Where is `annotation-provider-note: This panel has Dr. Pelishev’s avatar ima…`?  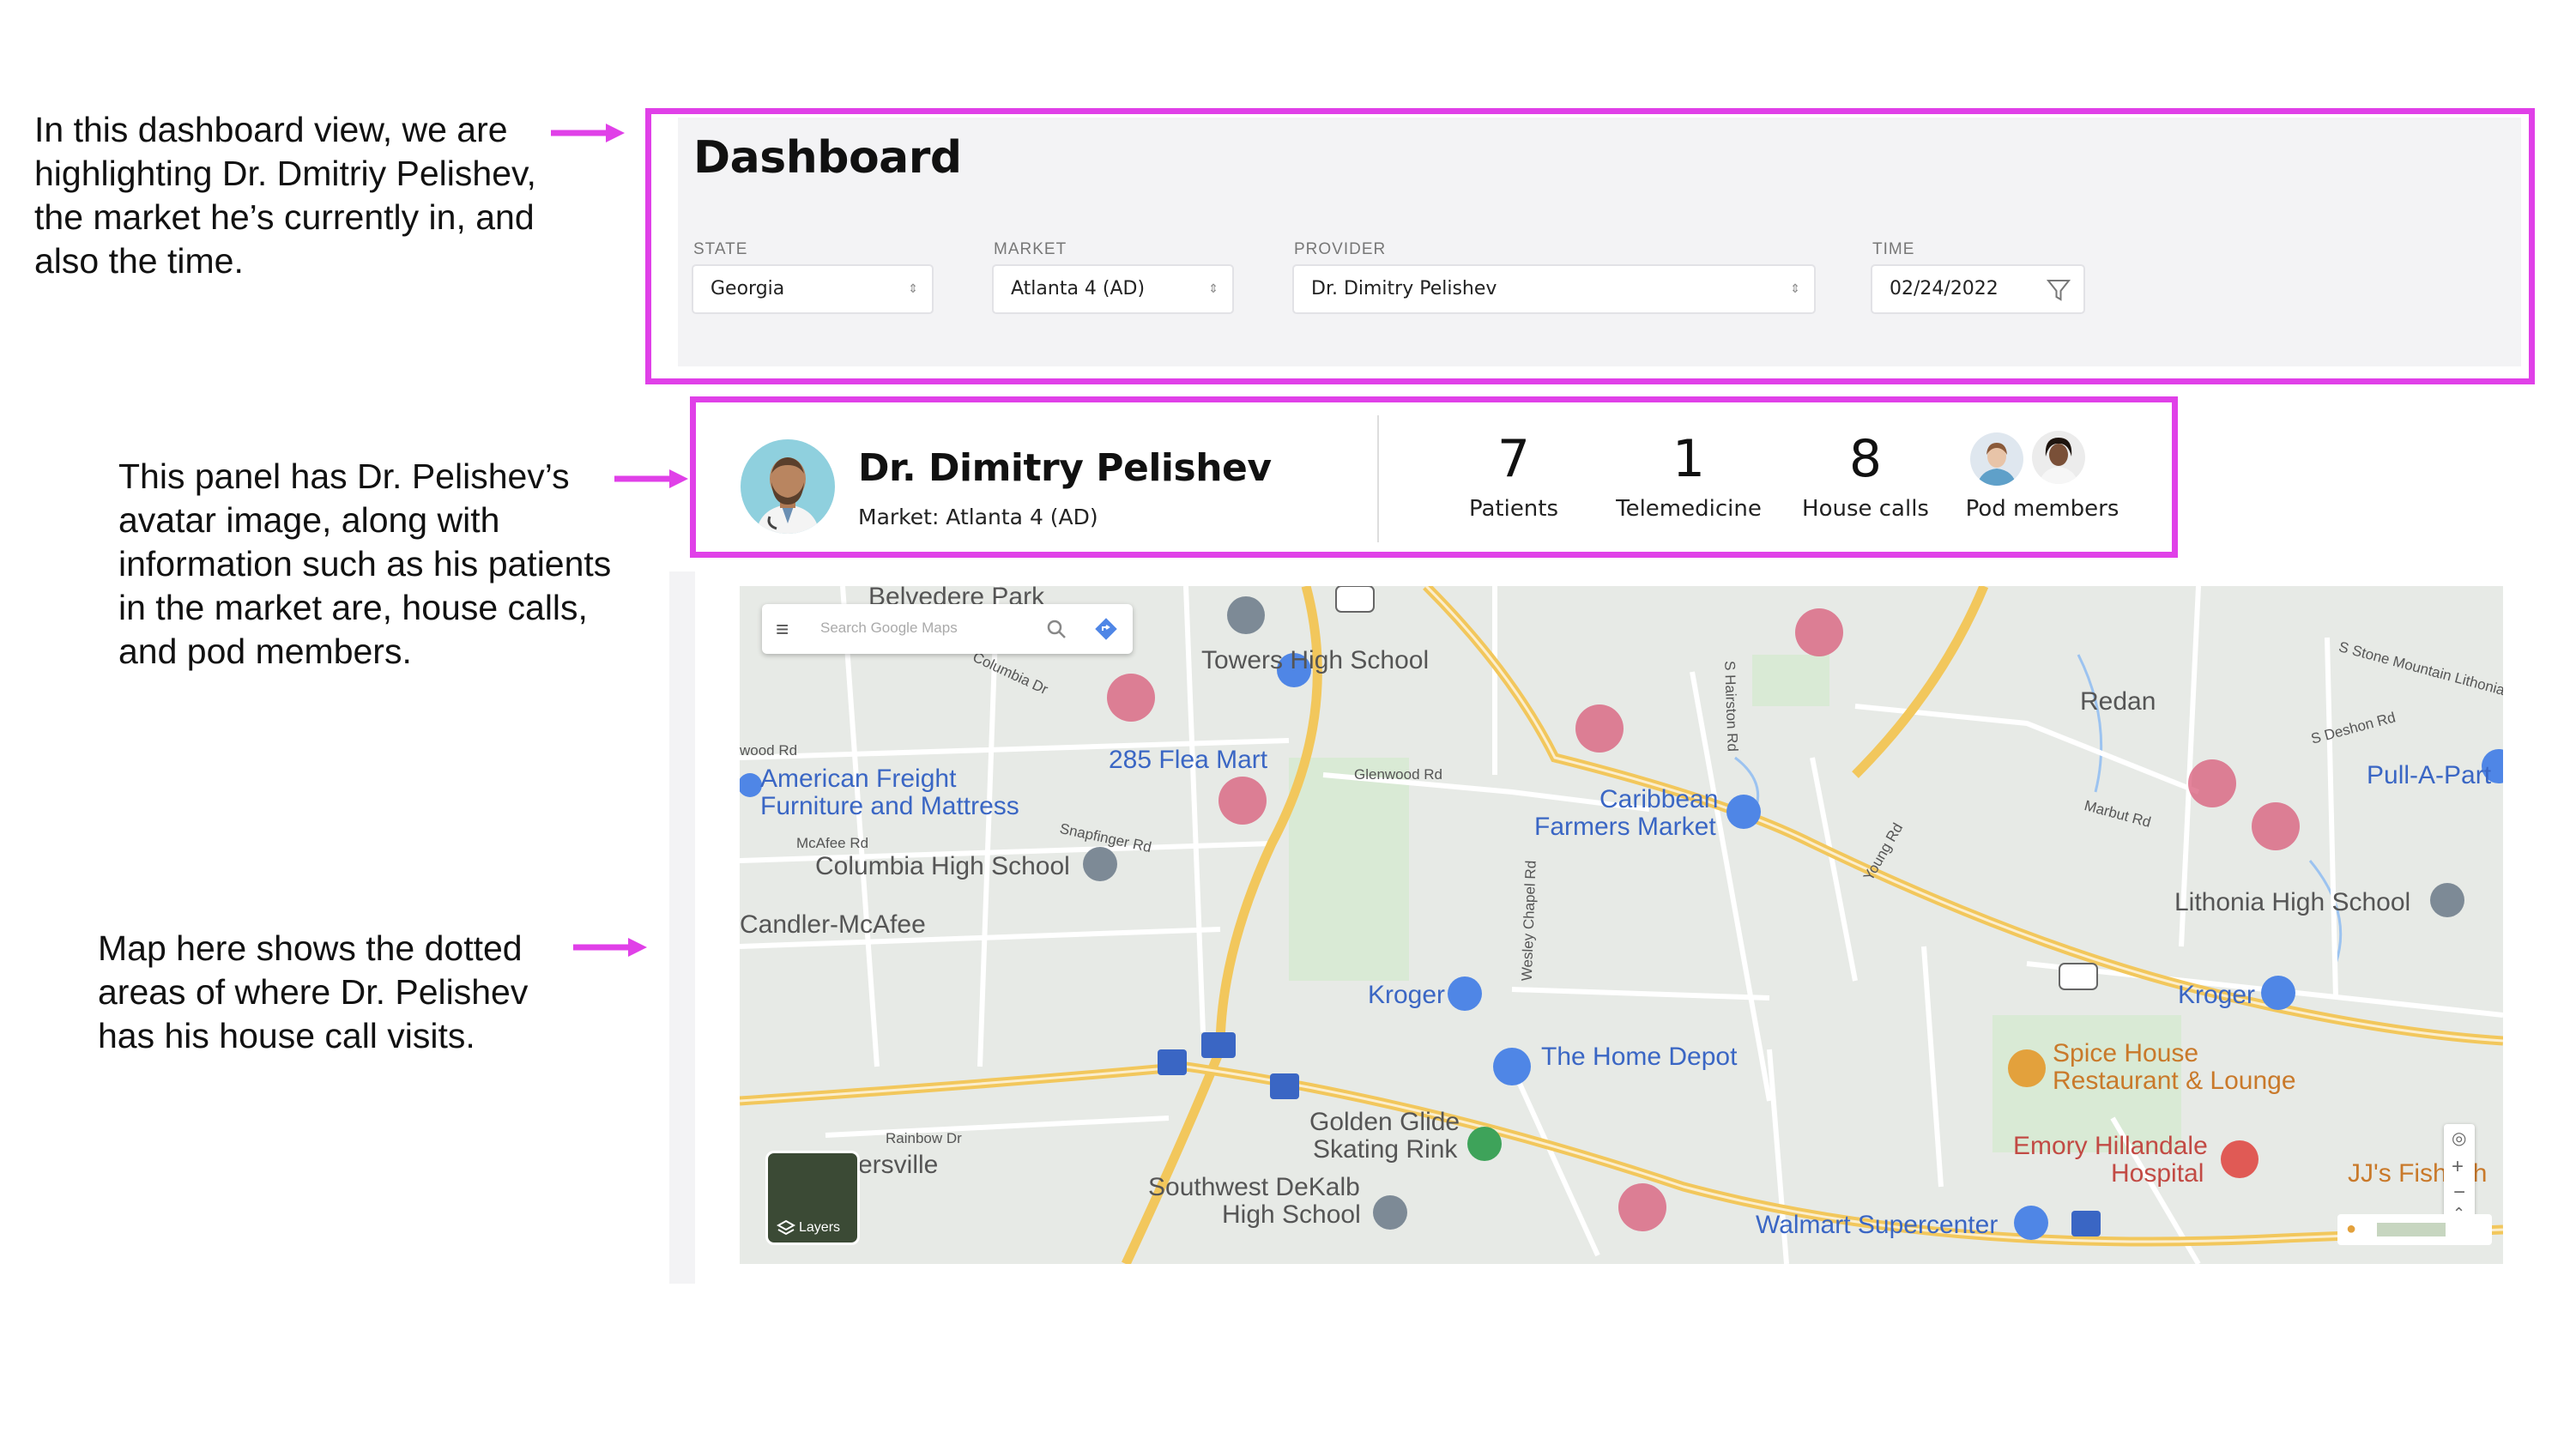 annotation-provider-note: This panel has Dr. Pelishev’s avatar ima… is located at coordinates (365, 564).